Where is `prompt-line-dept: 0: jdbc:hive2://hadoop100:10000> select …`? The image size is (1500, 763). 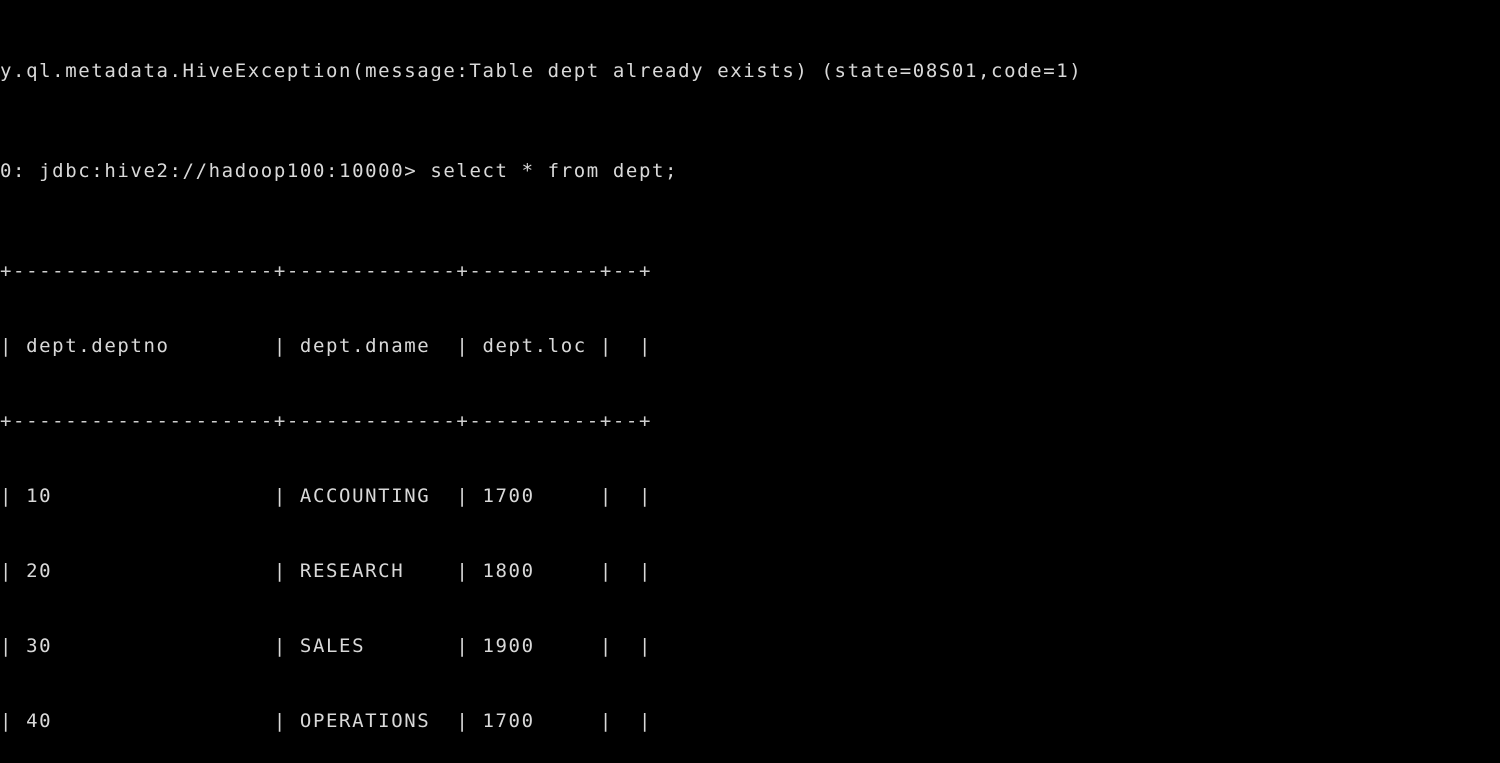
prompt-line-dept: 0: jdbc:hive2://hadoop100:10000> select … is located at coordinates (750, 171).